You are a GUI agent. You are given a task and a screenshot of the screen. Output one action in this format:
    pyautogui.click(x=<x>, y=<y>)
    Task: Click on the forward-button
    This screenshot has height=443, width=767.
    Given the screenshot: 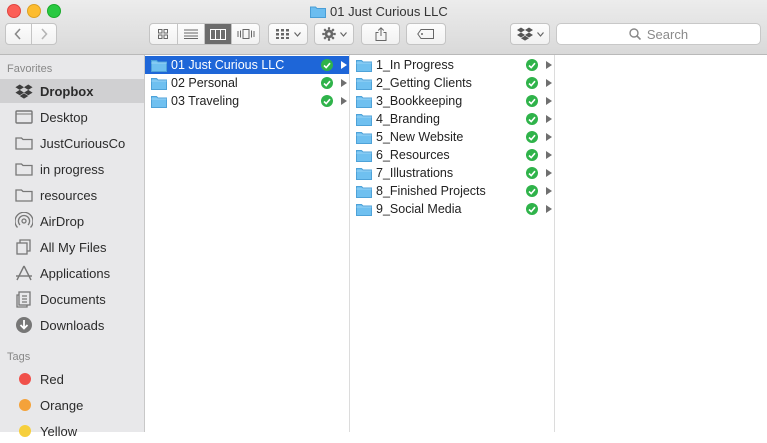 What is the action you would take?
    pyautogui.click(x=44, y=34)
    